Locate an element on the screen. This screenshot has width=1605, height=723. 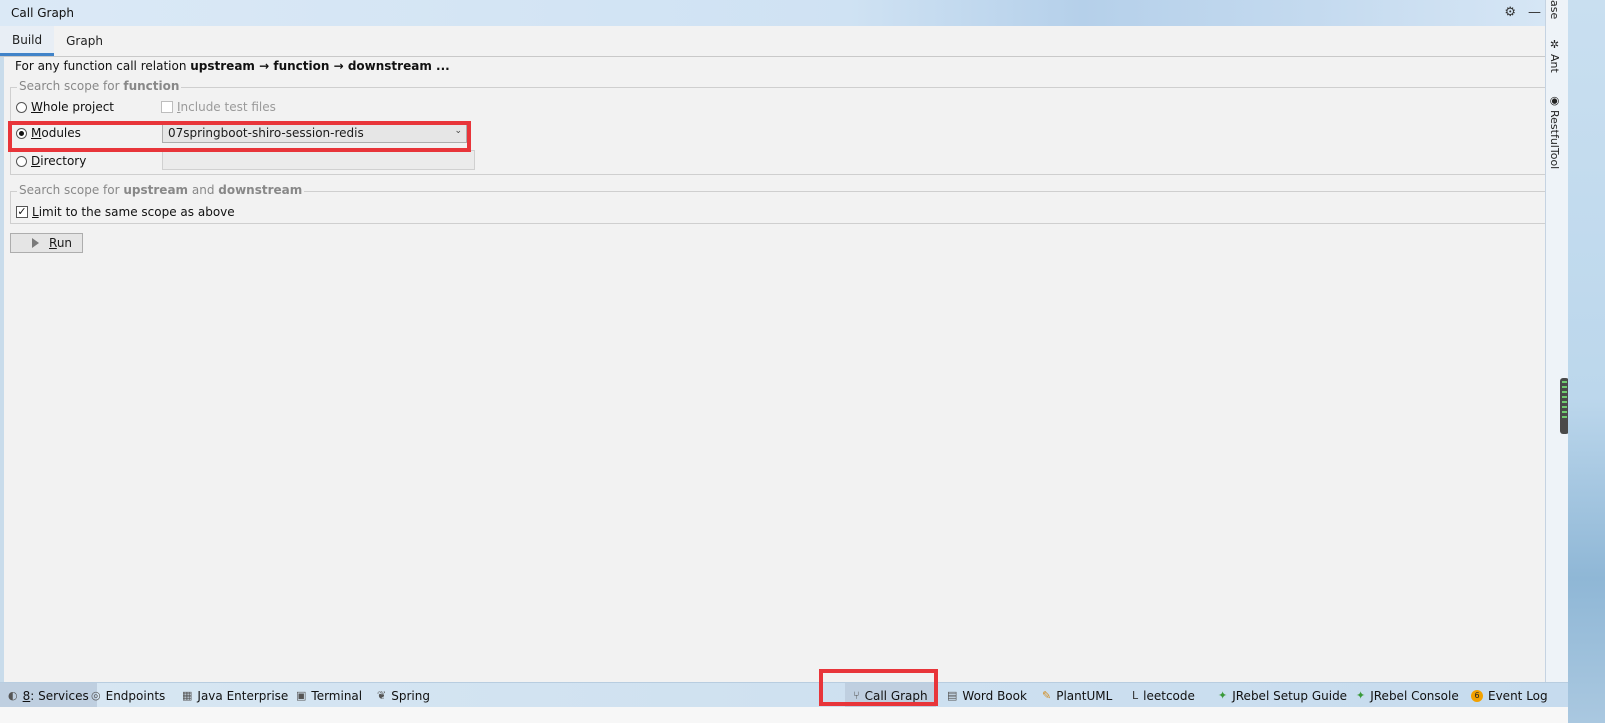
call-graph-highlight-box is located at coordinates (878, 687).